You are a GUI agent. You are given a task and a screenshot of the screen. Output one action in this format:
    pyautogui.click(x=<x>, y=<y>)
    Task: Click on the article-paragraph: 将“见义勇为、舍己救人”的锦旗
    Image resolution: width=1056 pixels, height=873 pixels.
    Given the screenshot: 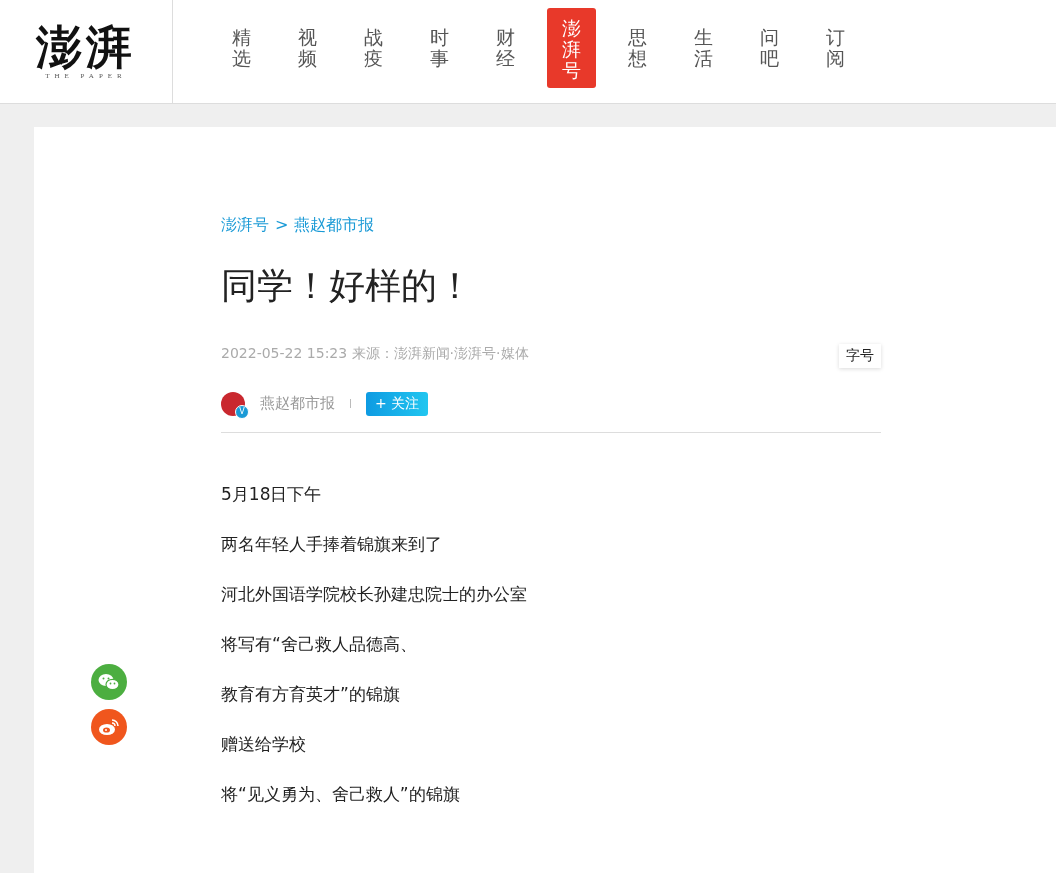 What is the action you would take?
    pyautogui.click(x=341, y=794)
    